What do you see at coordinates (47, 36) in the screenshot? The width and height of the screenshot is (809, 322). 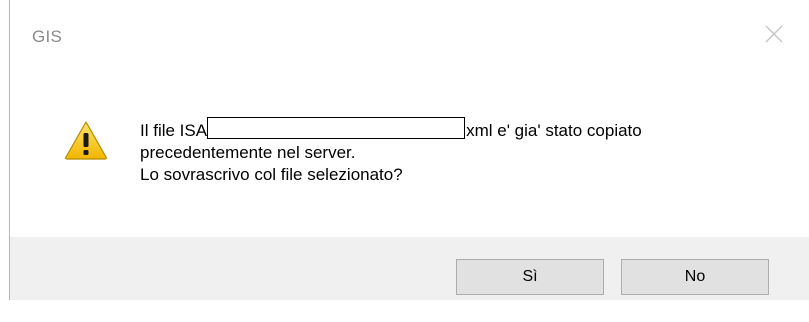 I see `dialog-title: GIS` at bounding box center [47, 36].